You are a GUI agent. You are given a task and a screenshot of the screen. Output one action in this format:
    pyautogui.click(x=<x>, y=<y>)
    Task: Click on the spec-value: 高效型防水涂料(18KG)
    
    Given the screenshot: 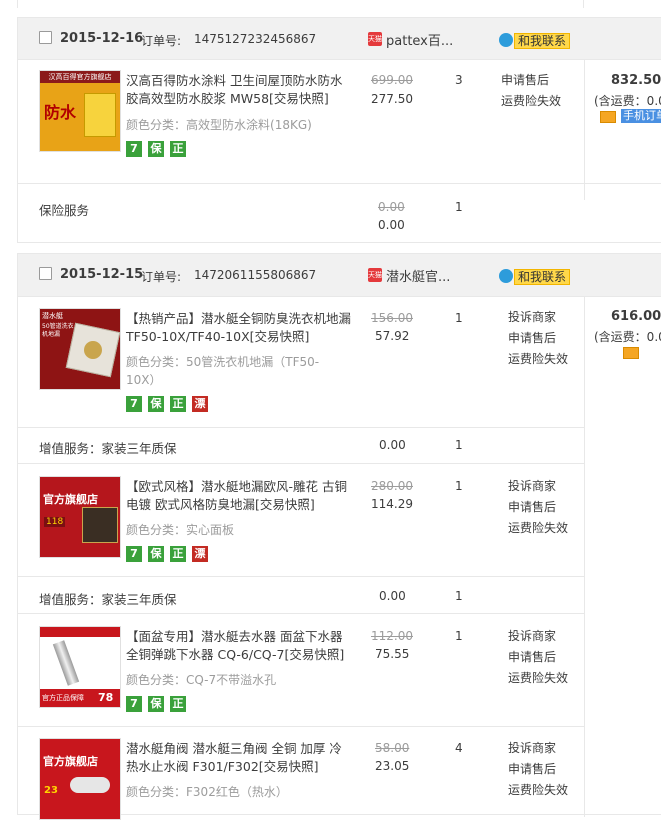 What is the action you would take?
    pyautogui.click(x=249, y=125)
    